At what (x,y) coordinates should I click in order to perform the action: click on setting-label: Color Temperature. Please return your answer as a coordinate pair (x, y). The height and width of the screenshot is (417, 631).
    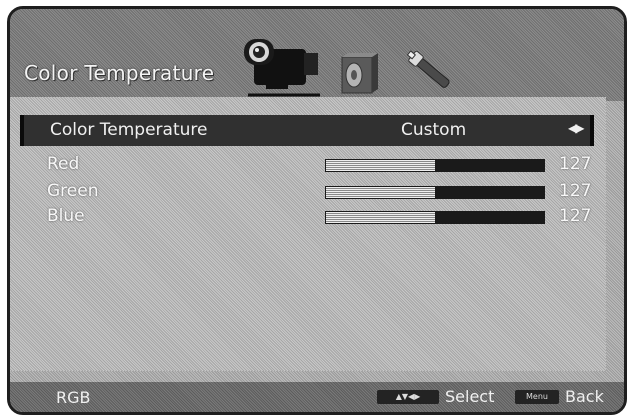
    Looking at the image, I should click on (129, 130).